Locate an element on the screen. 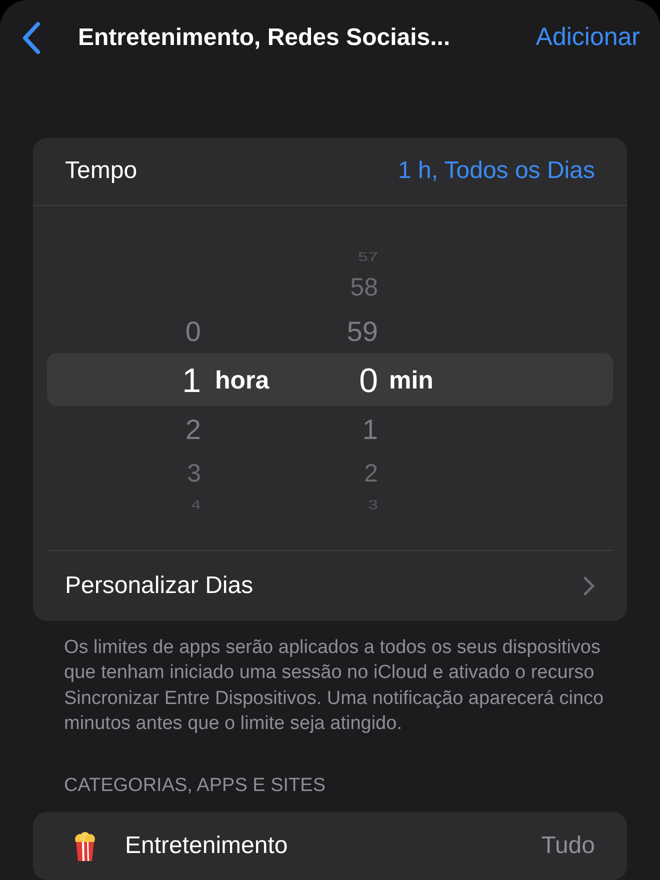 This screenshot has height=880, width=660. popcorn-icon is located at coordinates (85, 846).